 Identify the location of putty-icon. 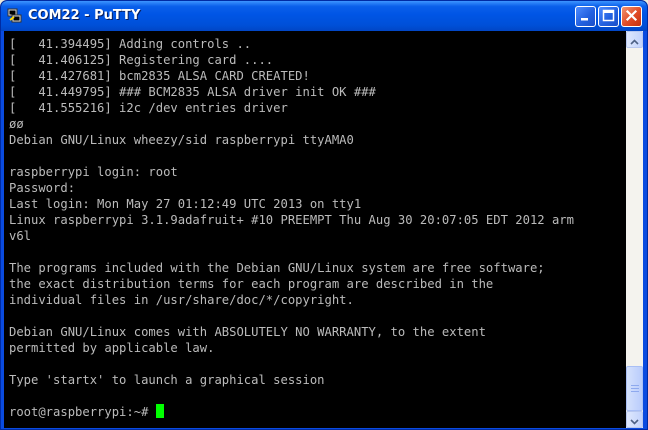
(15, 16).